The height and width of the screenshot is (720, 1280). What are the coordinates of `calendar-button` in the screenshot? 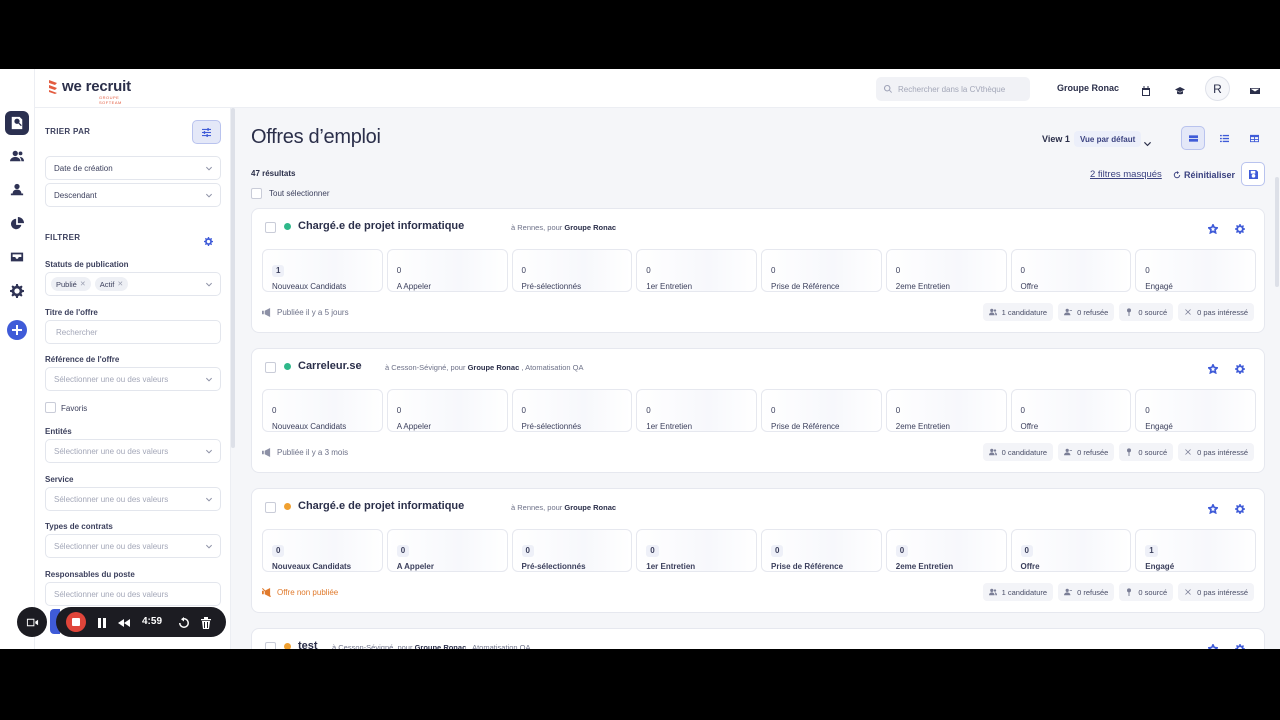 It's located at (1146, 89).